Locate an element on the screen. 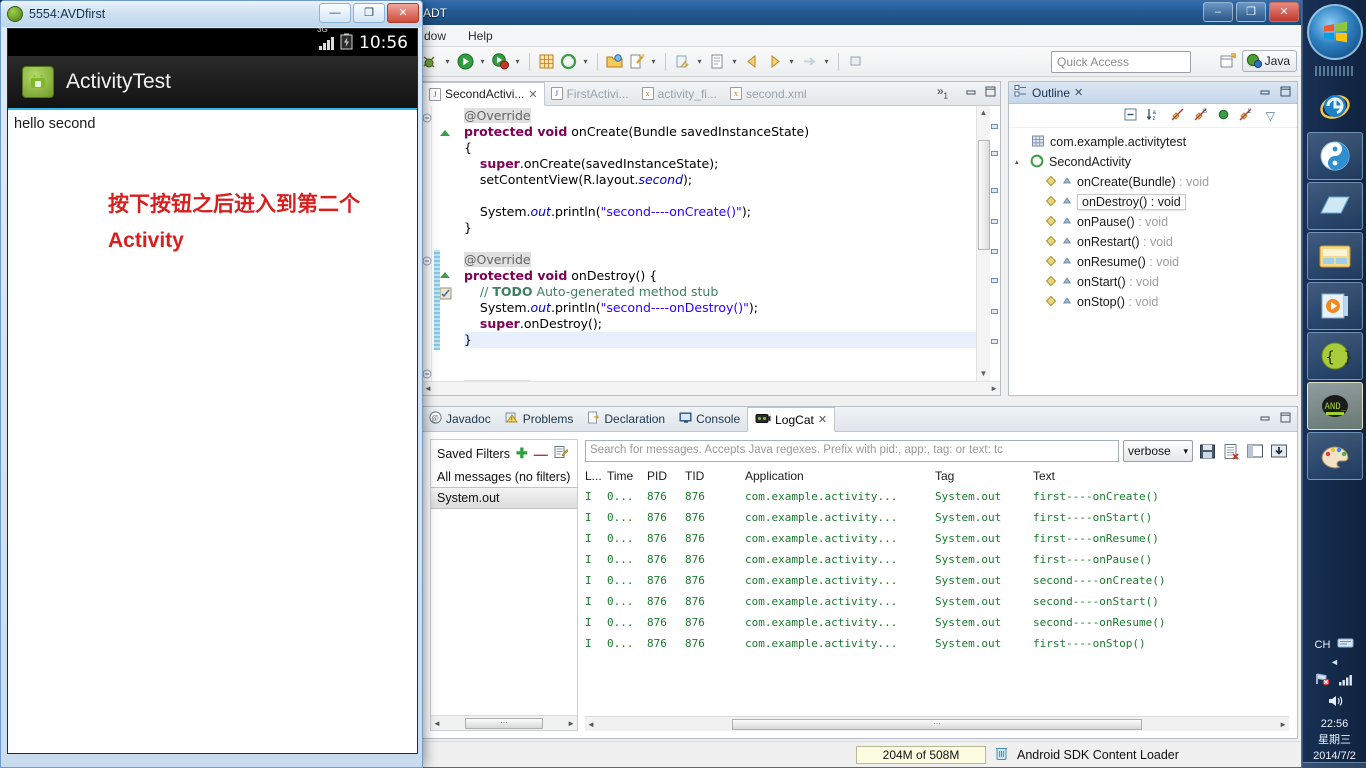  scroll-up-icon: ▲ is located at coordinates (983, 113).